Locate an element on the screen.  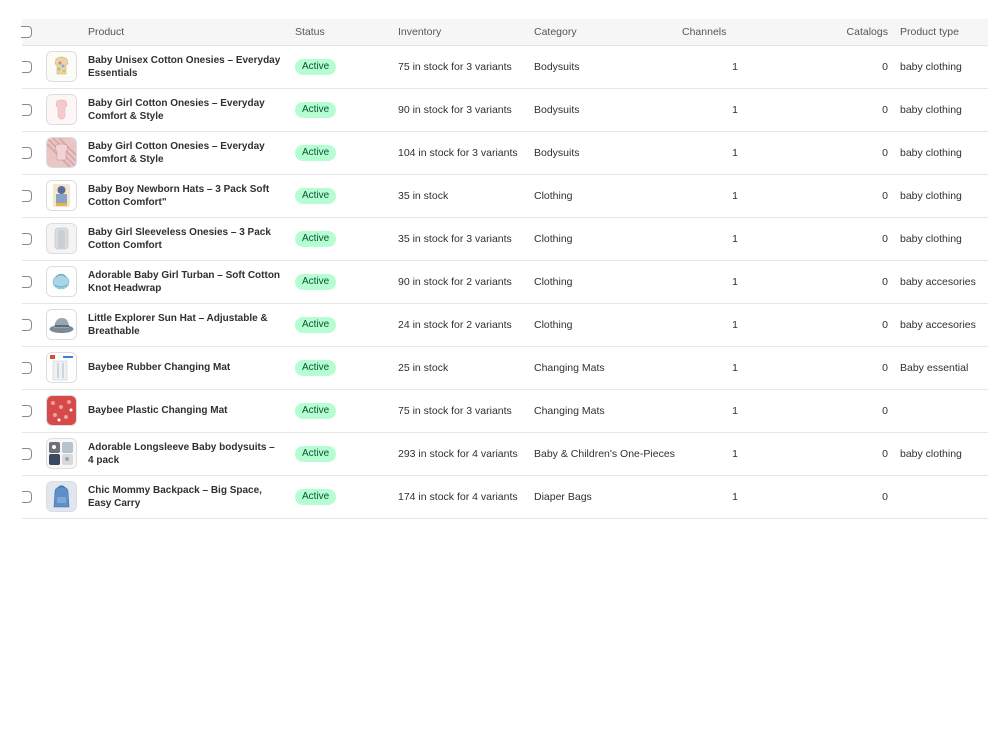
product-thumbnail-plastic-mat is located at coordinates (61, 410).